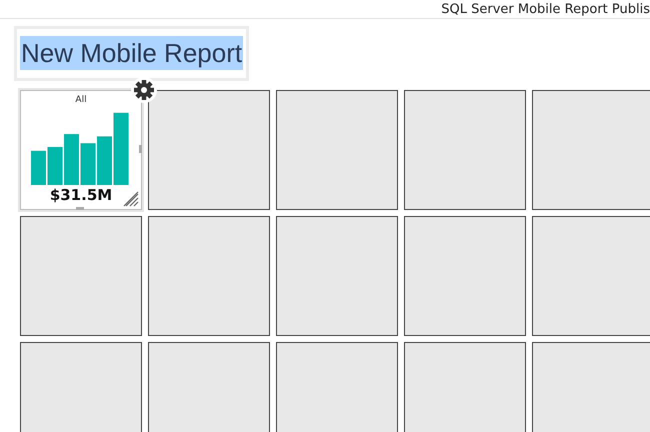  I want to click on title-field: New Mobile Report, so click(132, 53).